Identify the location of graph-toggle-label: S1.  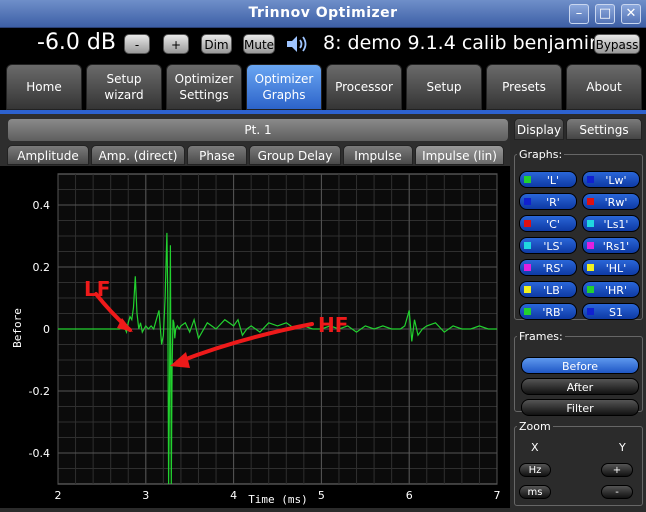
(616, 312).